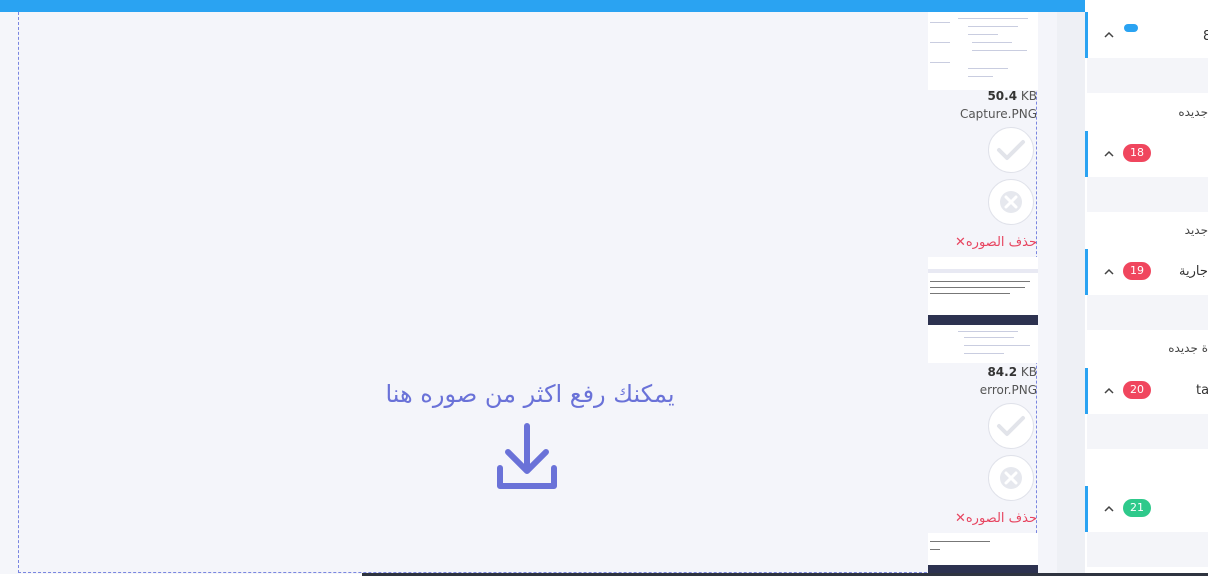 This screenshot has width=1208, height=576. Describe the element at coordinates (1071, 293) in the screenshot. I see `gutter` at that location.